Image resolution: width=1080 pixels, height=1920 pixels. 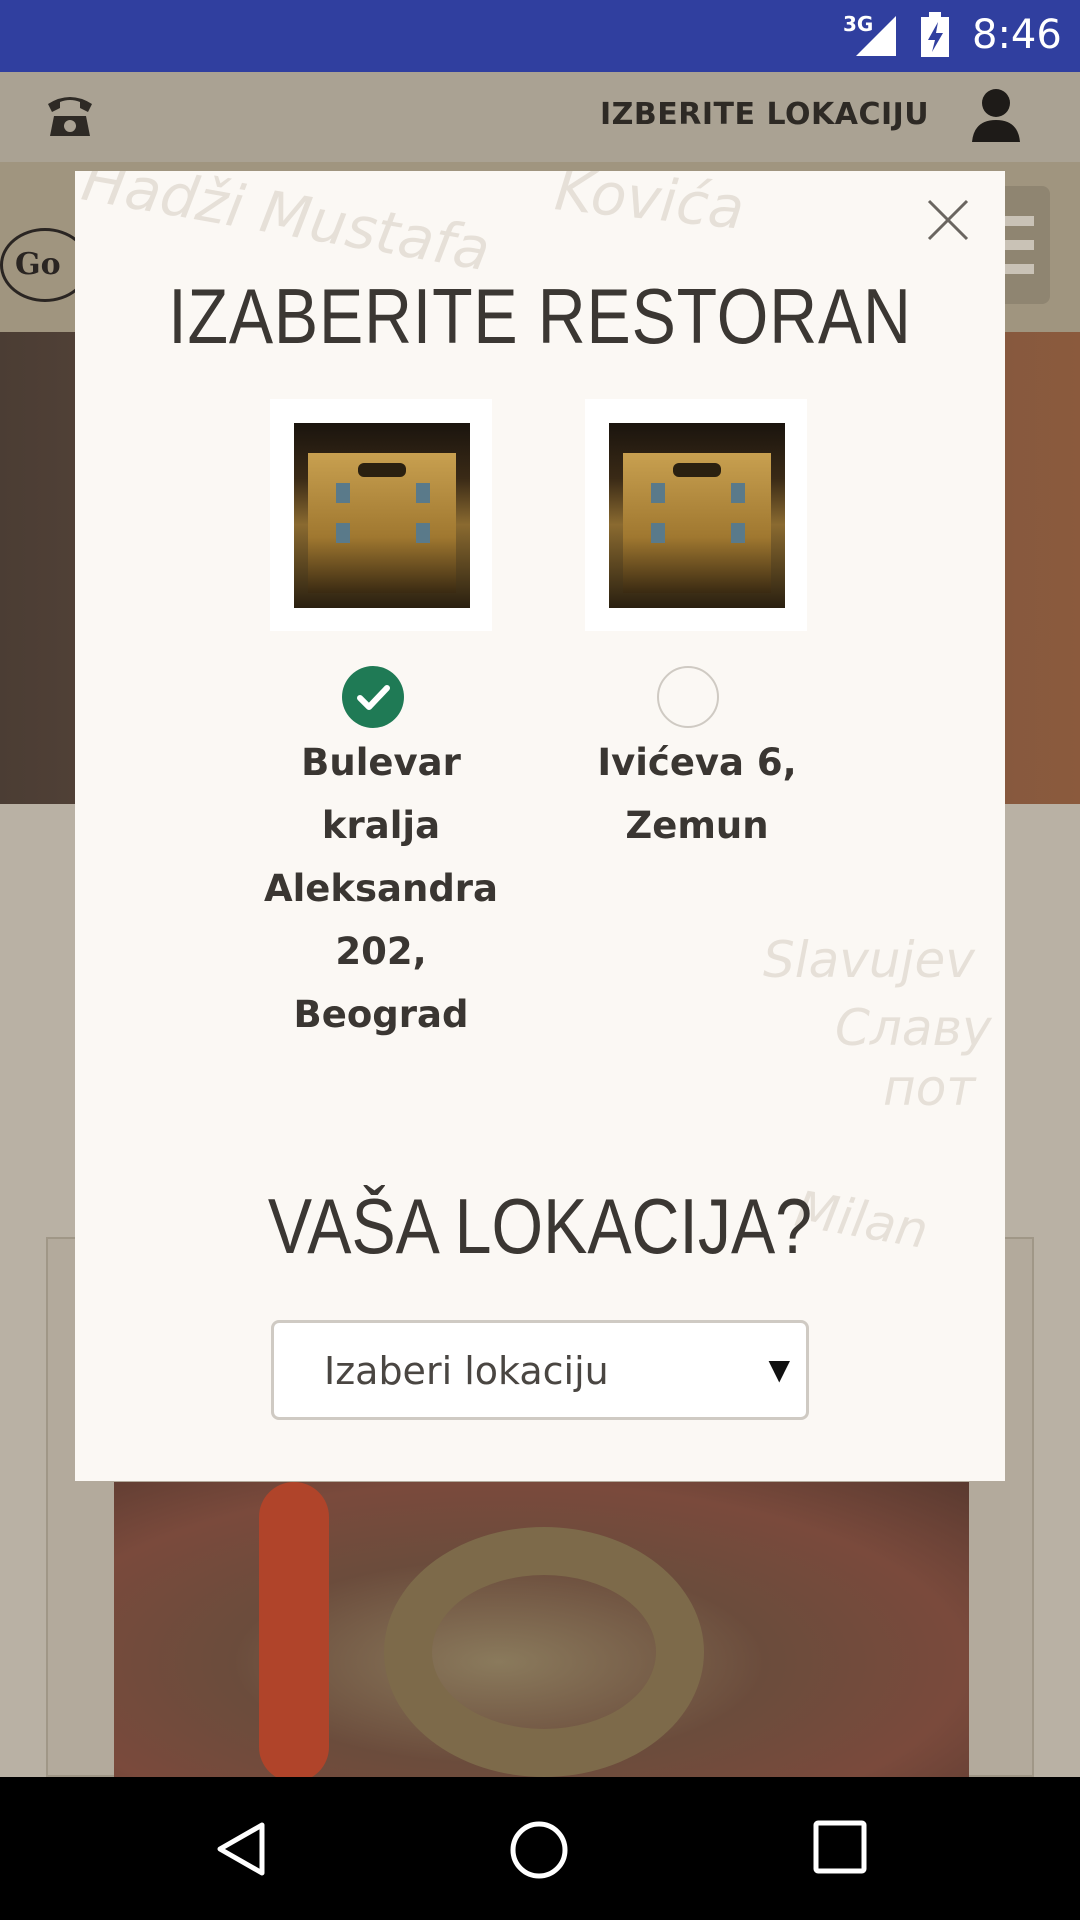 I want to click on map-watermark: пот, so click(x=929, y=1088).